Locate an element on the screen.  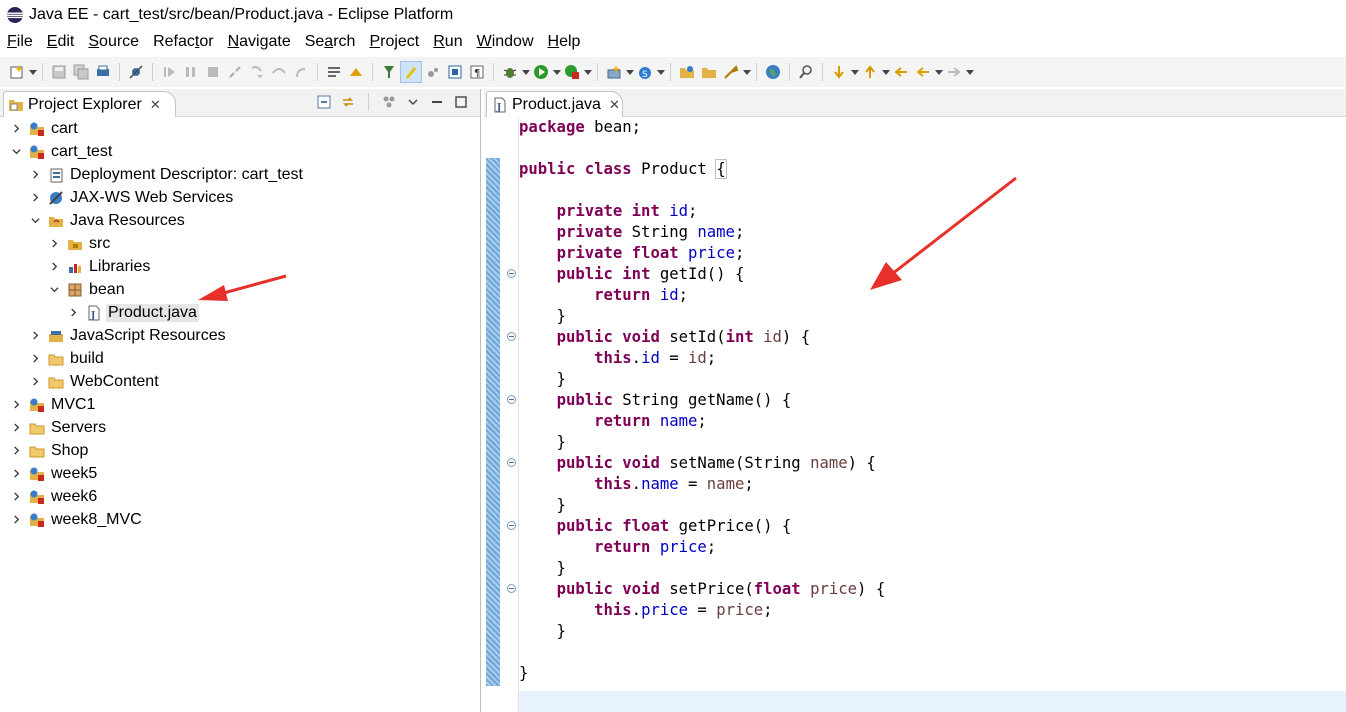
save-icon is located at coordinates (59, 72).